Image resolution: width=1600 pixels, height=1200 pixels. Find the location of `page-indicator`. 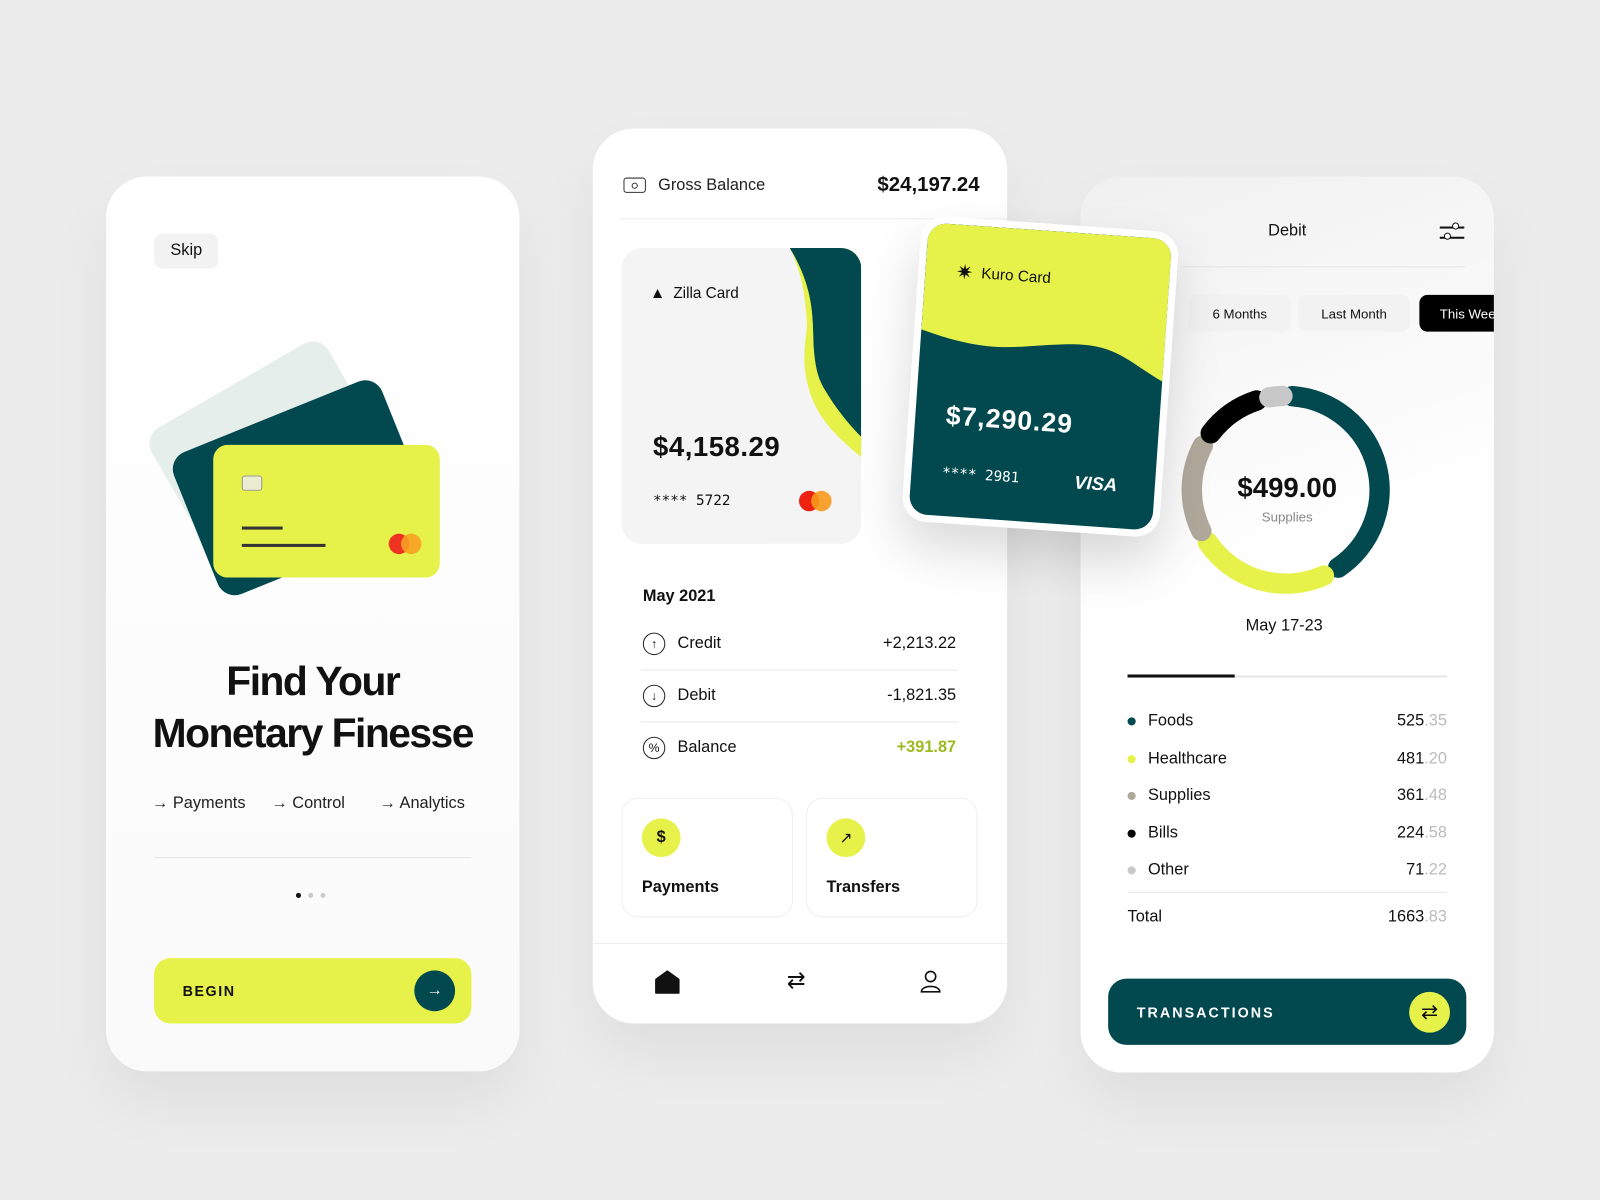

page-indicator is located at coordinates (310, 895).